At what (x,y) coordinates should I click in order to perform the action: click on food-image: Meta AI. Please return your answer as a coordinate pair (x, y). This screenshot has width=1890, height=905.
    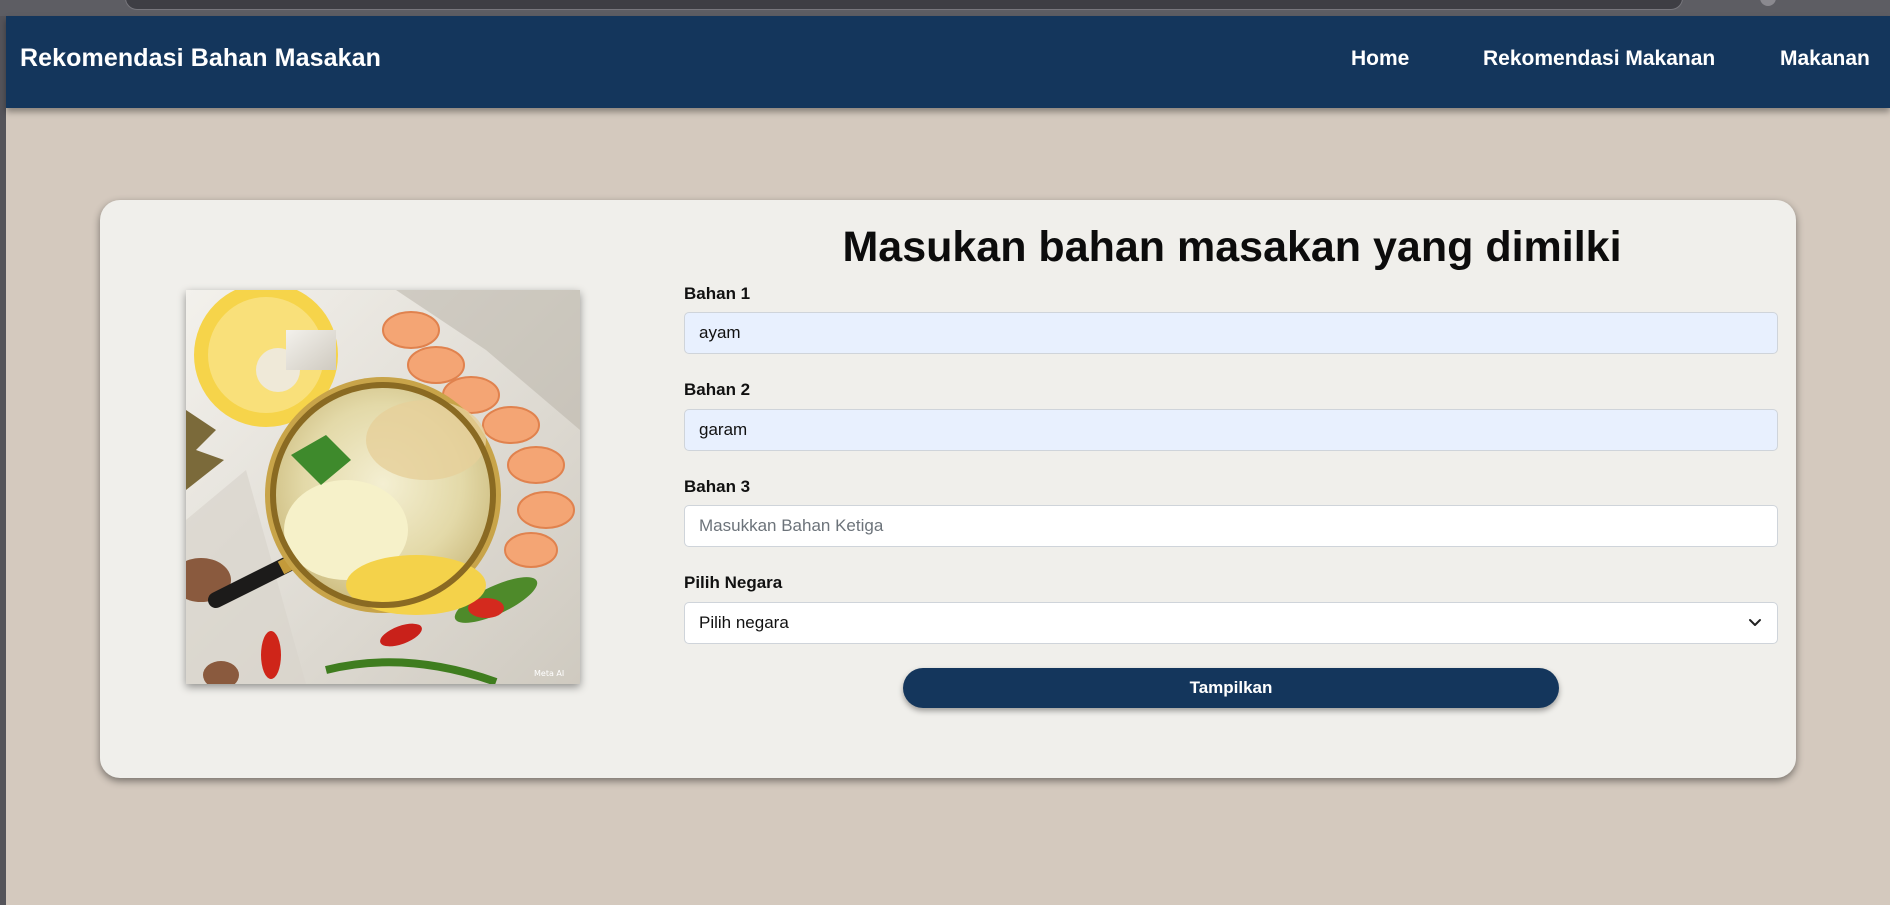
    Looking at the image, I should click on (383, 487).